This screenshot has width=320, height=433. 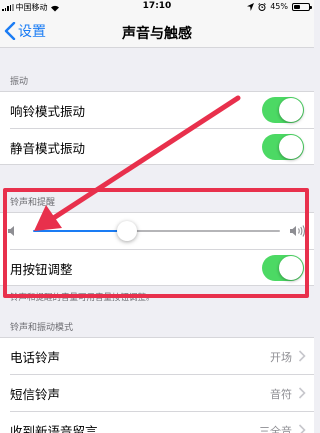 What do you see at coordinates (281, 357) in the screenshot?
I see `ringtone-value: 开场` at bounding box center [281, 357].